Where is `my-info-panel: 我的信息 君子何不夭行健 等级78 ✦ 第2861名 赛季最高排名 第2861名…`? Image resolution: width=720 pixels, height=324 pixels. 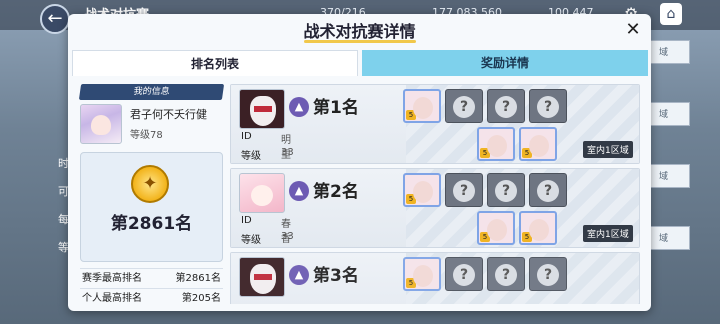
my-info-panel: 我的信息 君子何不夭行健 等级78 ✦ 第2861名 赛季最高排名 第2861名… is located at coordinates (151, 194).